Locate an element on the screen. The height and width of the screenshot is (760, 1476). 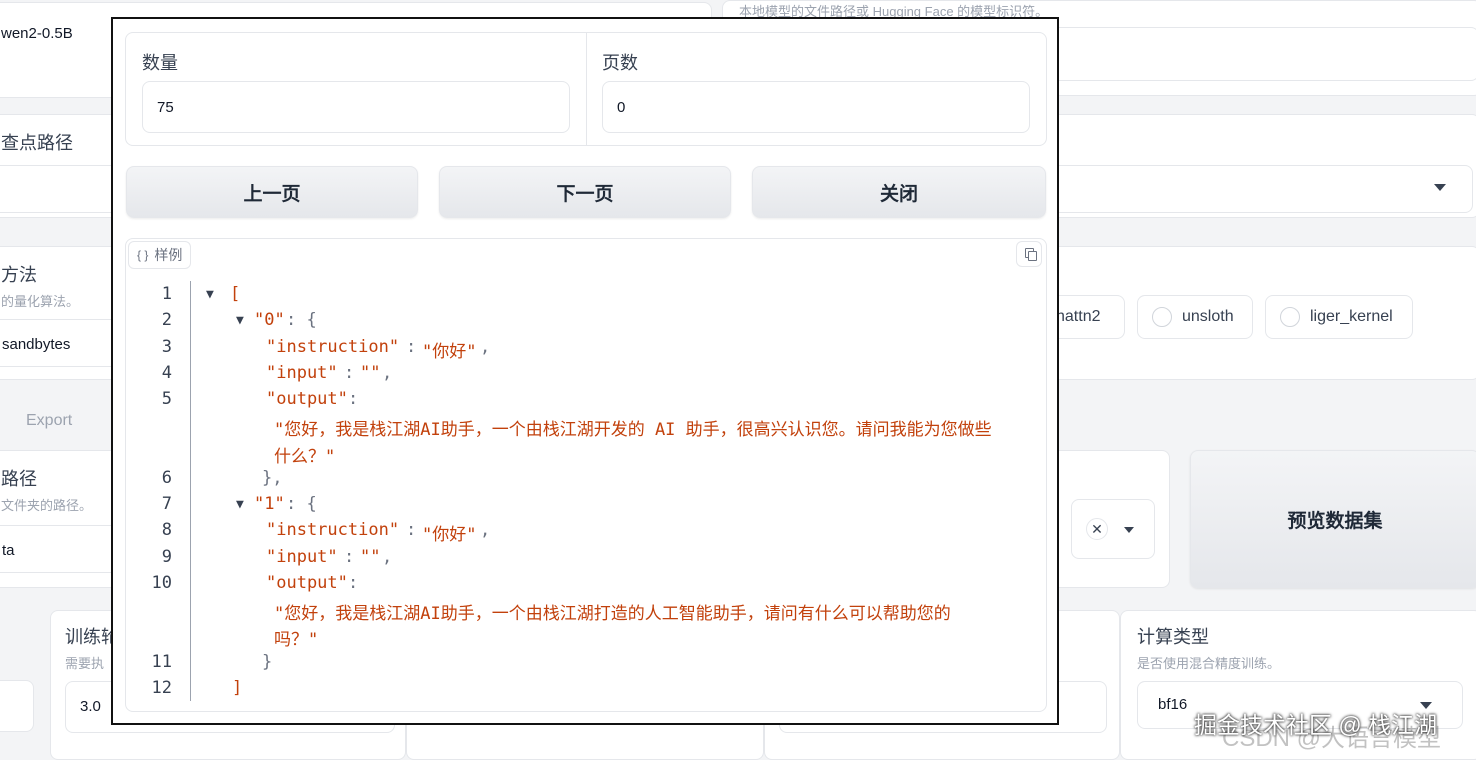
compute-type-label: 计算类型 is located at coordinates (1173, 637).